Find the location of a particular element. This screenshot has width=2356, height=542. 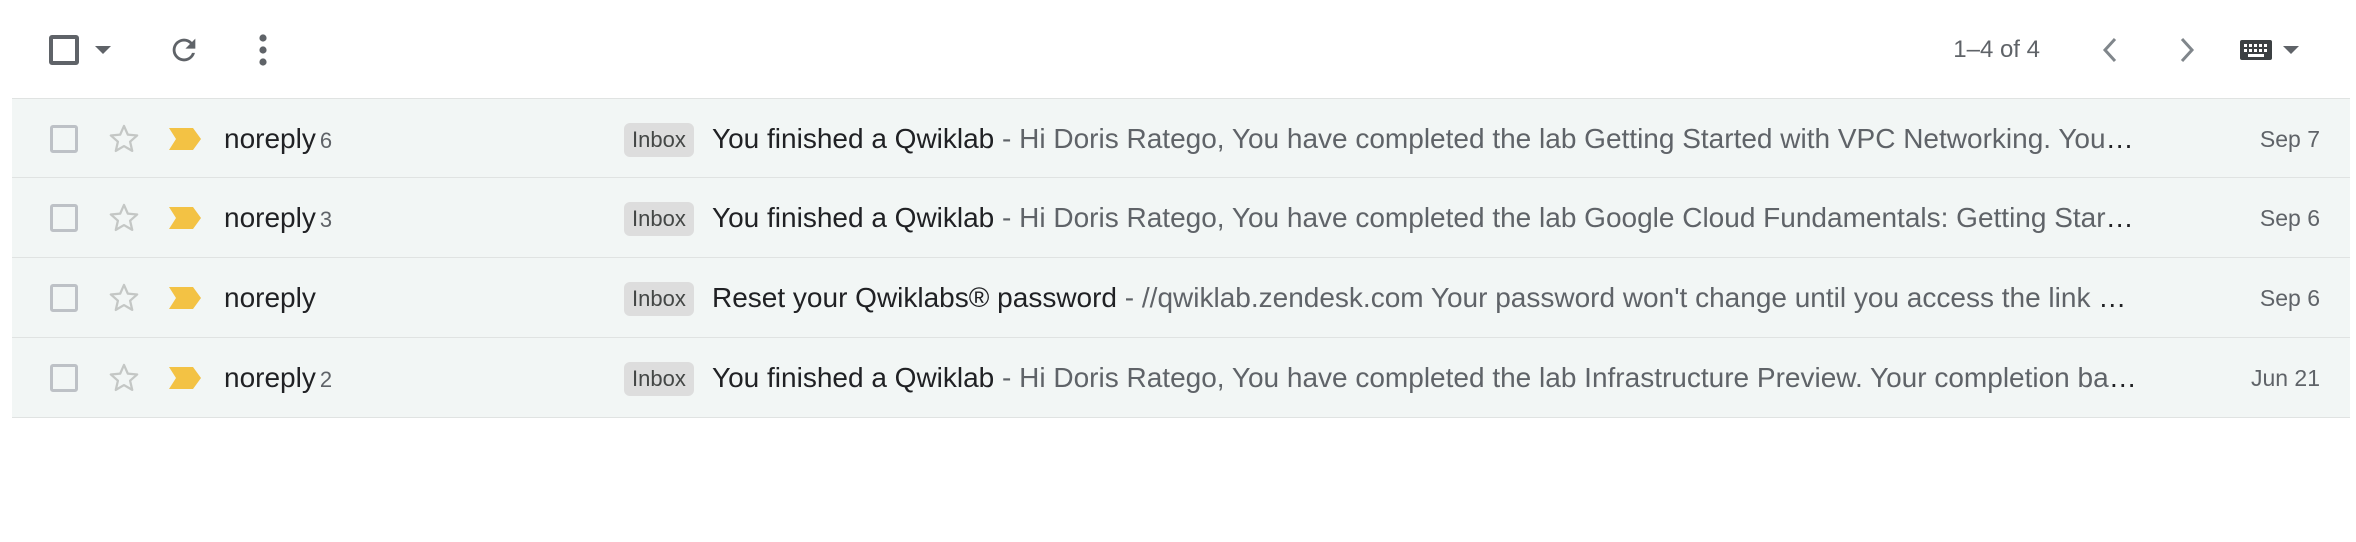

thread-count: 6 is located at coordinates (326, 140).